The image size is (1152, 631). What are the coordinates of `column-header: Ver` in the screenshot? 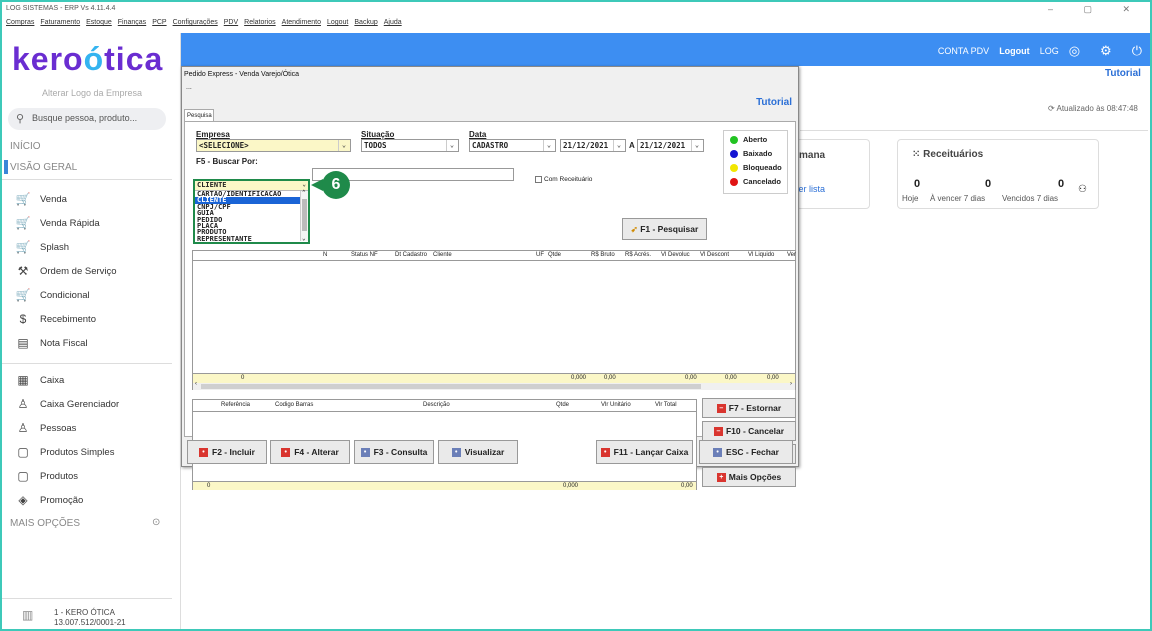 It's located at (791, 255).